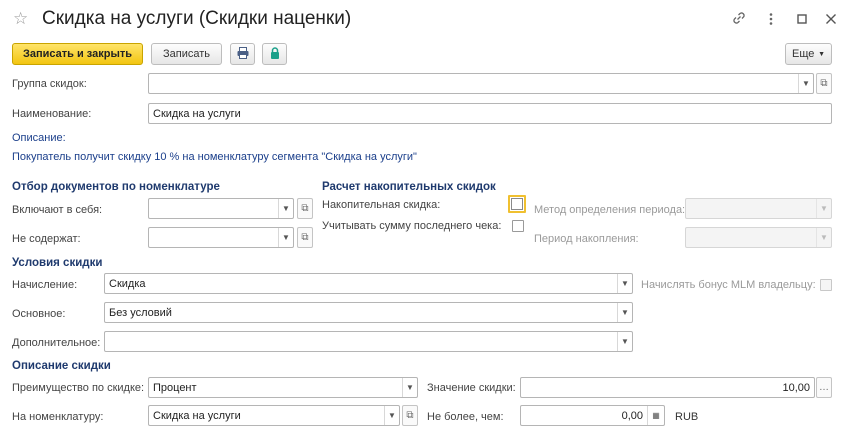  I want to click on name-field: Скидка на услуги, so click(490, 113).